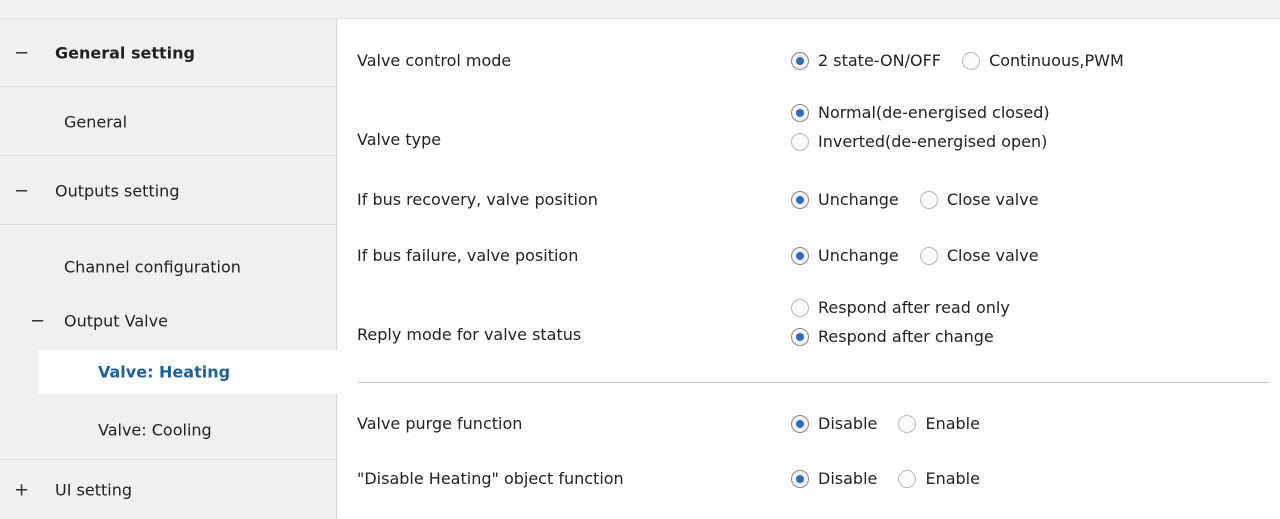 The image size is (1280, 519). I want to click on param-label: Valve type, so click(399, 139).